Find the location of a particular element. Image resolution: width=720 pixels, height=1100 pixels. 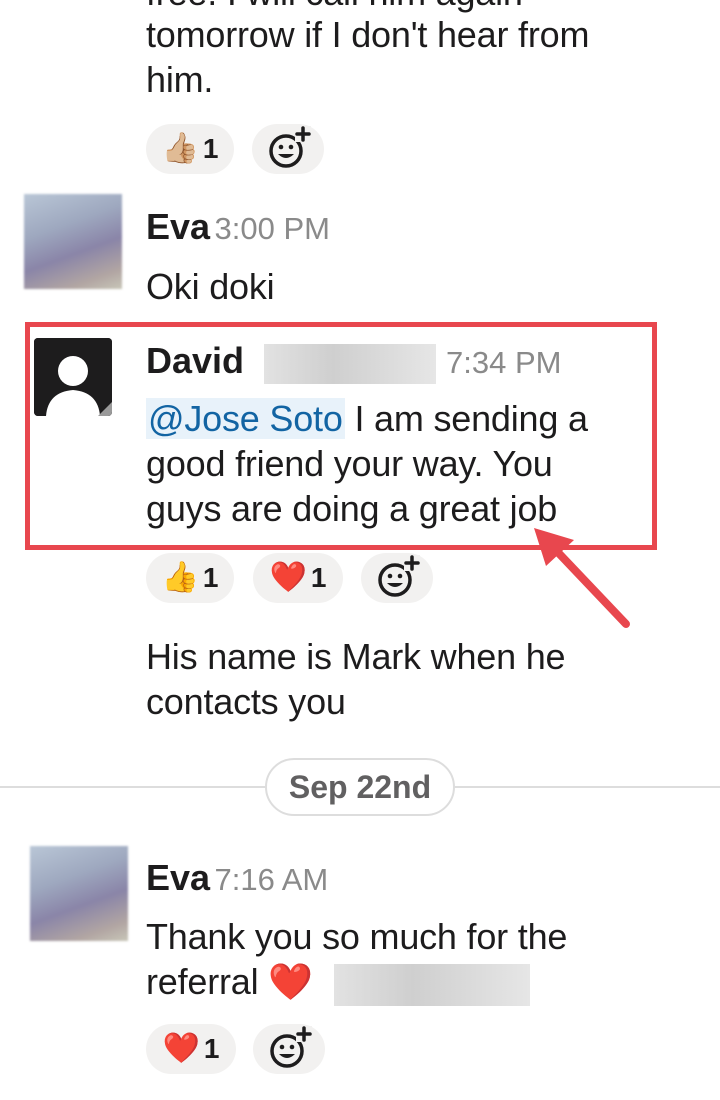

thumbs-up-icon: 👍🏼 is located at coordinates (180, 148).